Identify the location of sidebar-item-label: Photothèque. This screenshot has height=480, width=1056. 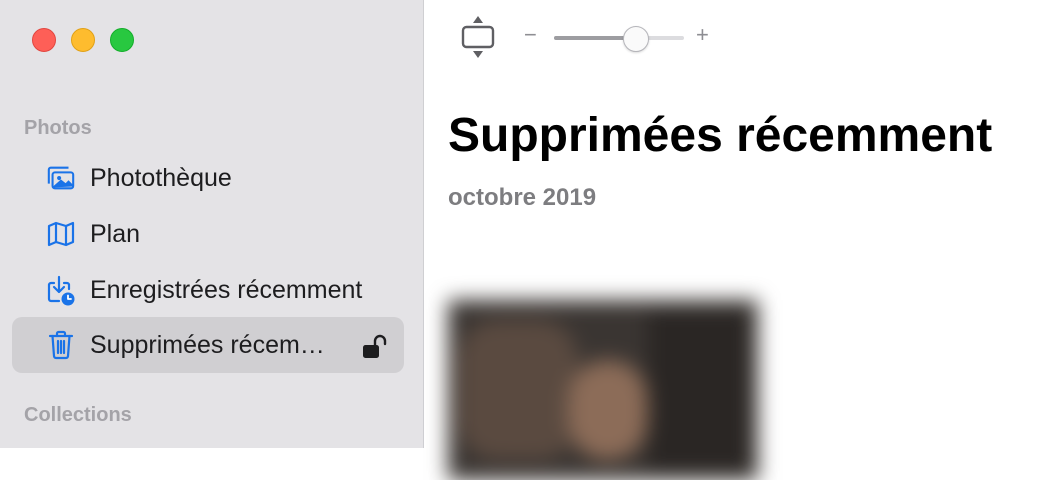
(161, 177).